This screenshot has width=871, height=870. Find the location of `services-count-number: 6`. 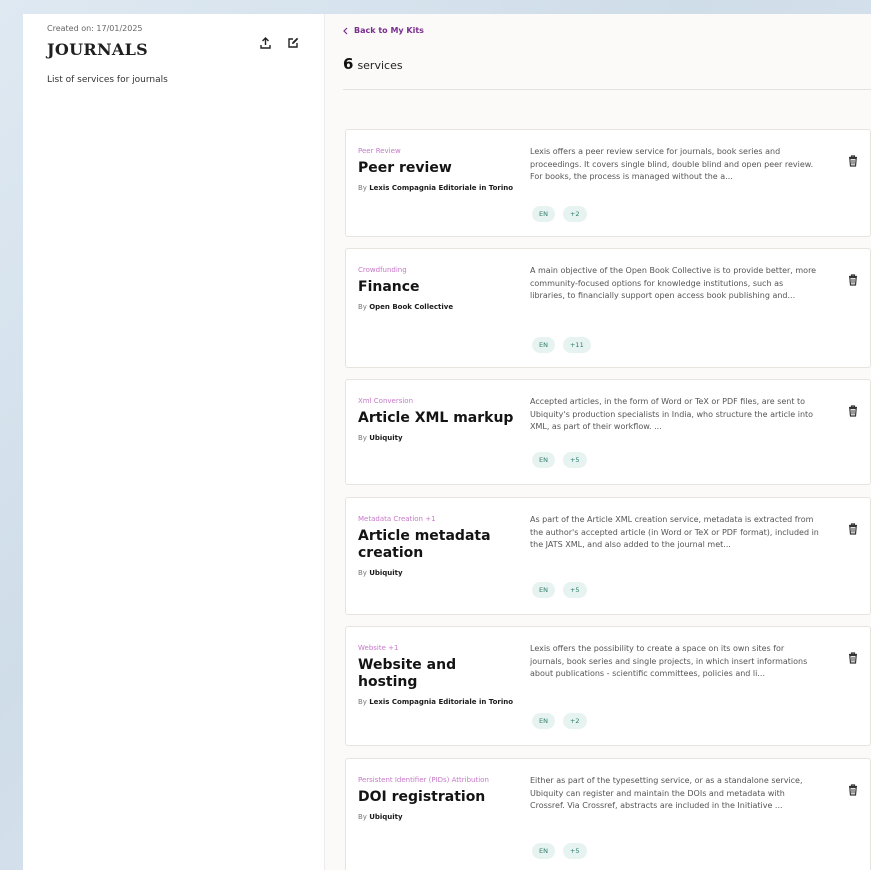

services-count-number: 6 is located at coordinates (348, 64).